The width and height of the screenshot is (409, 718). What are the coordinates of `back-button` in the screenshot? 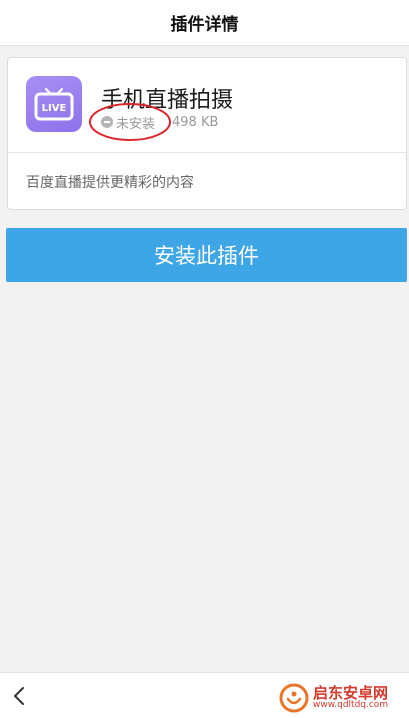 It's located at (20, 696).